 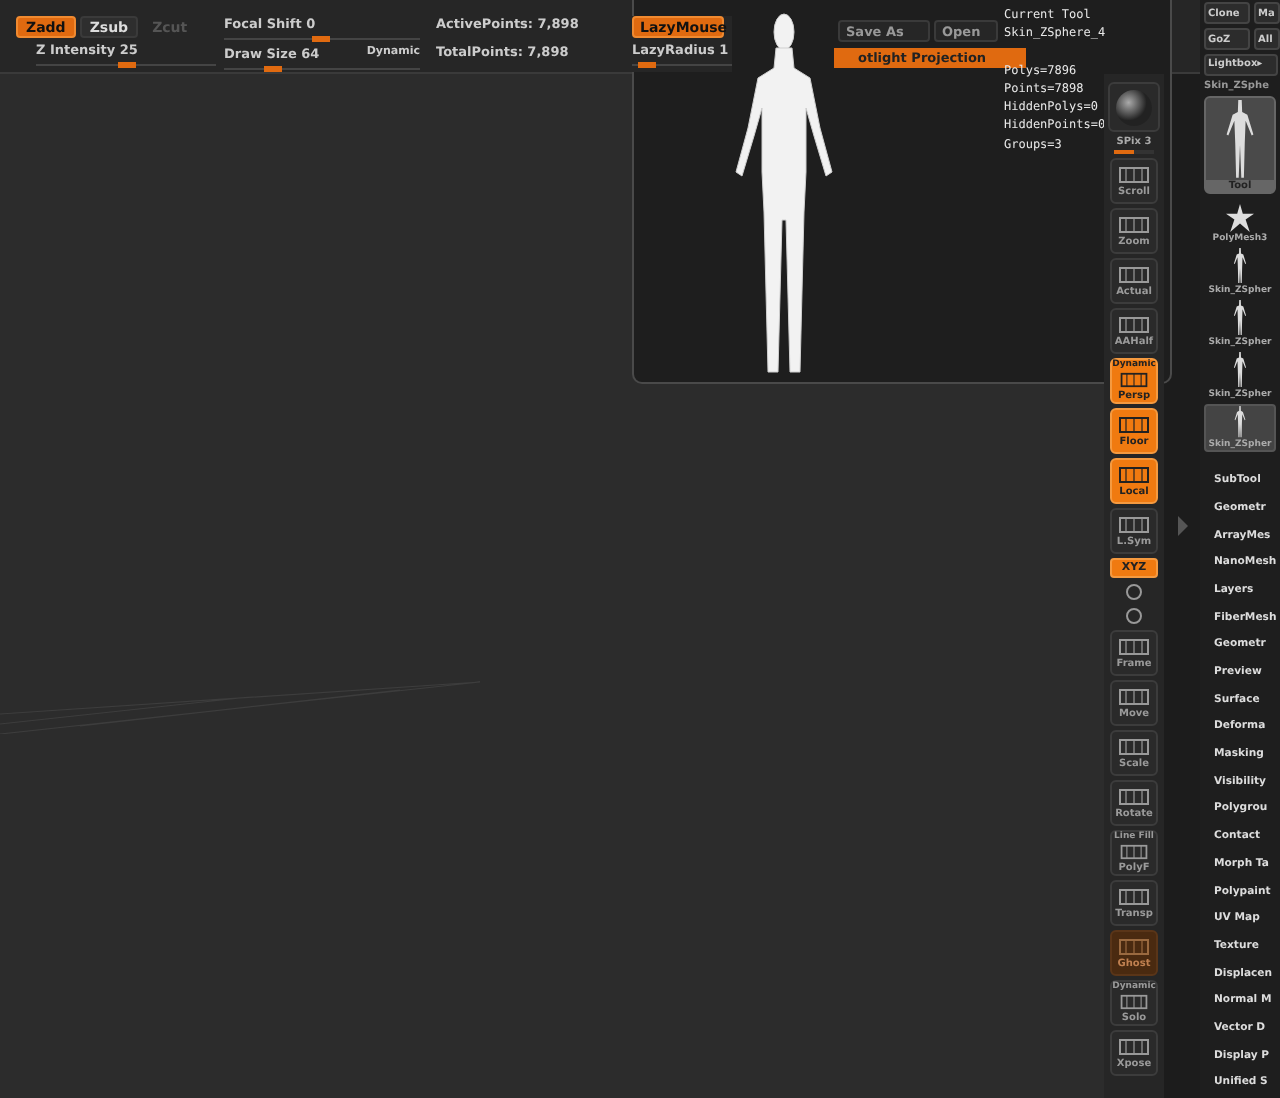 I want to click on star-icon, so click(x=1240, y=218).